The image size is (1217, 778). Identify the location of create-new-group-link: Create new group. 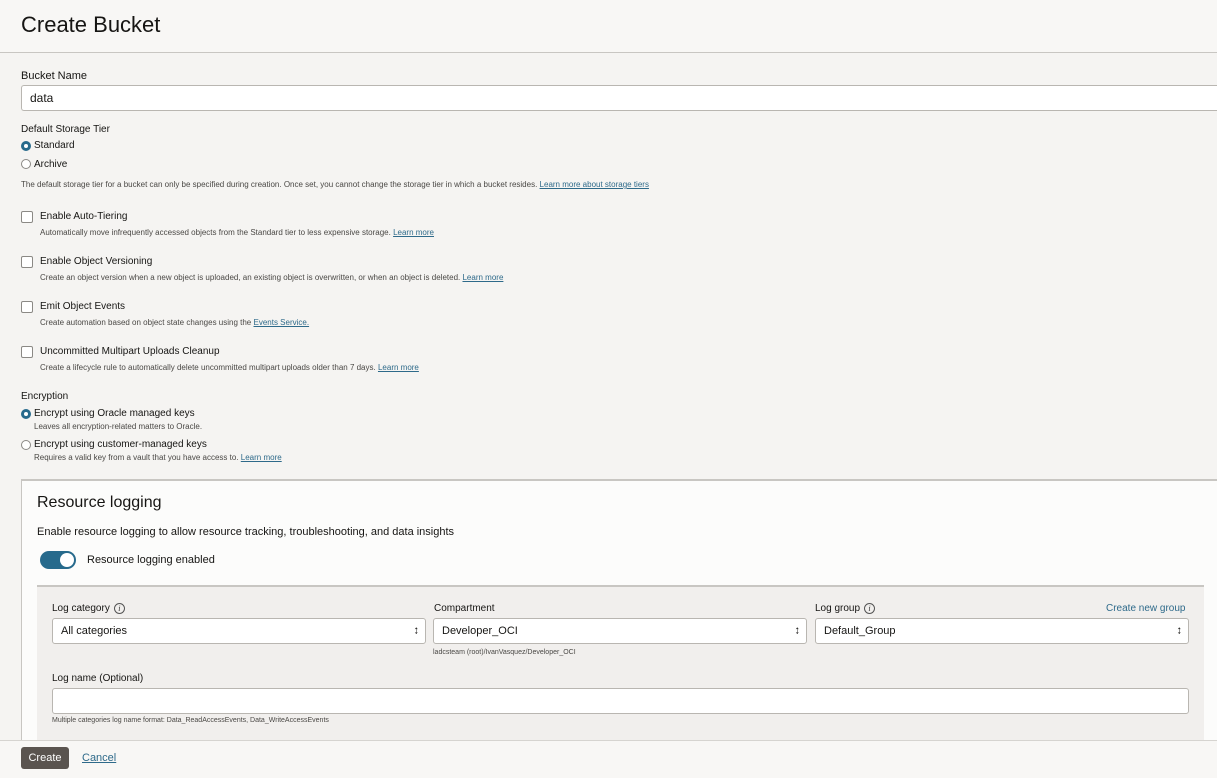
(1146, 608).